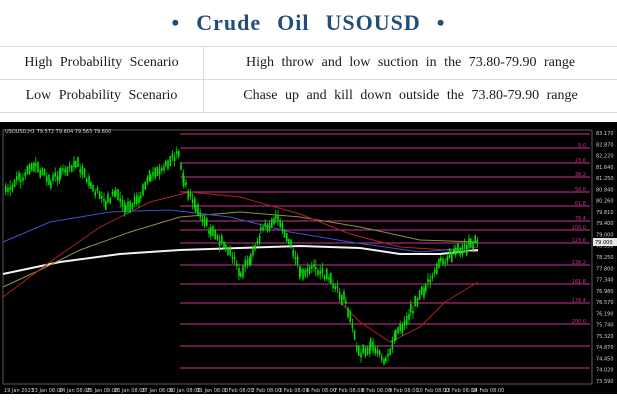 The height and width of the screenshot is (413, 617). I want to click on title-word-crude: Crude, so click(229, 22).